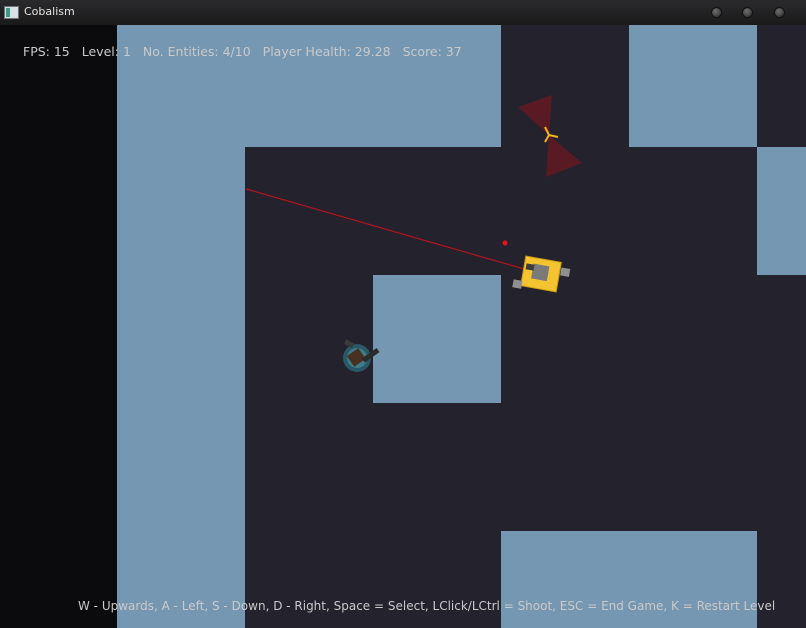 The width and height of the screenshot is (806, 628). Describe the element at coordinates (326, 51) in the screenshot. I see `health-readout: Player Health: 29.28` at that location.